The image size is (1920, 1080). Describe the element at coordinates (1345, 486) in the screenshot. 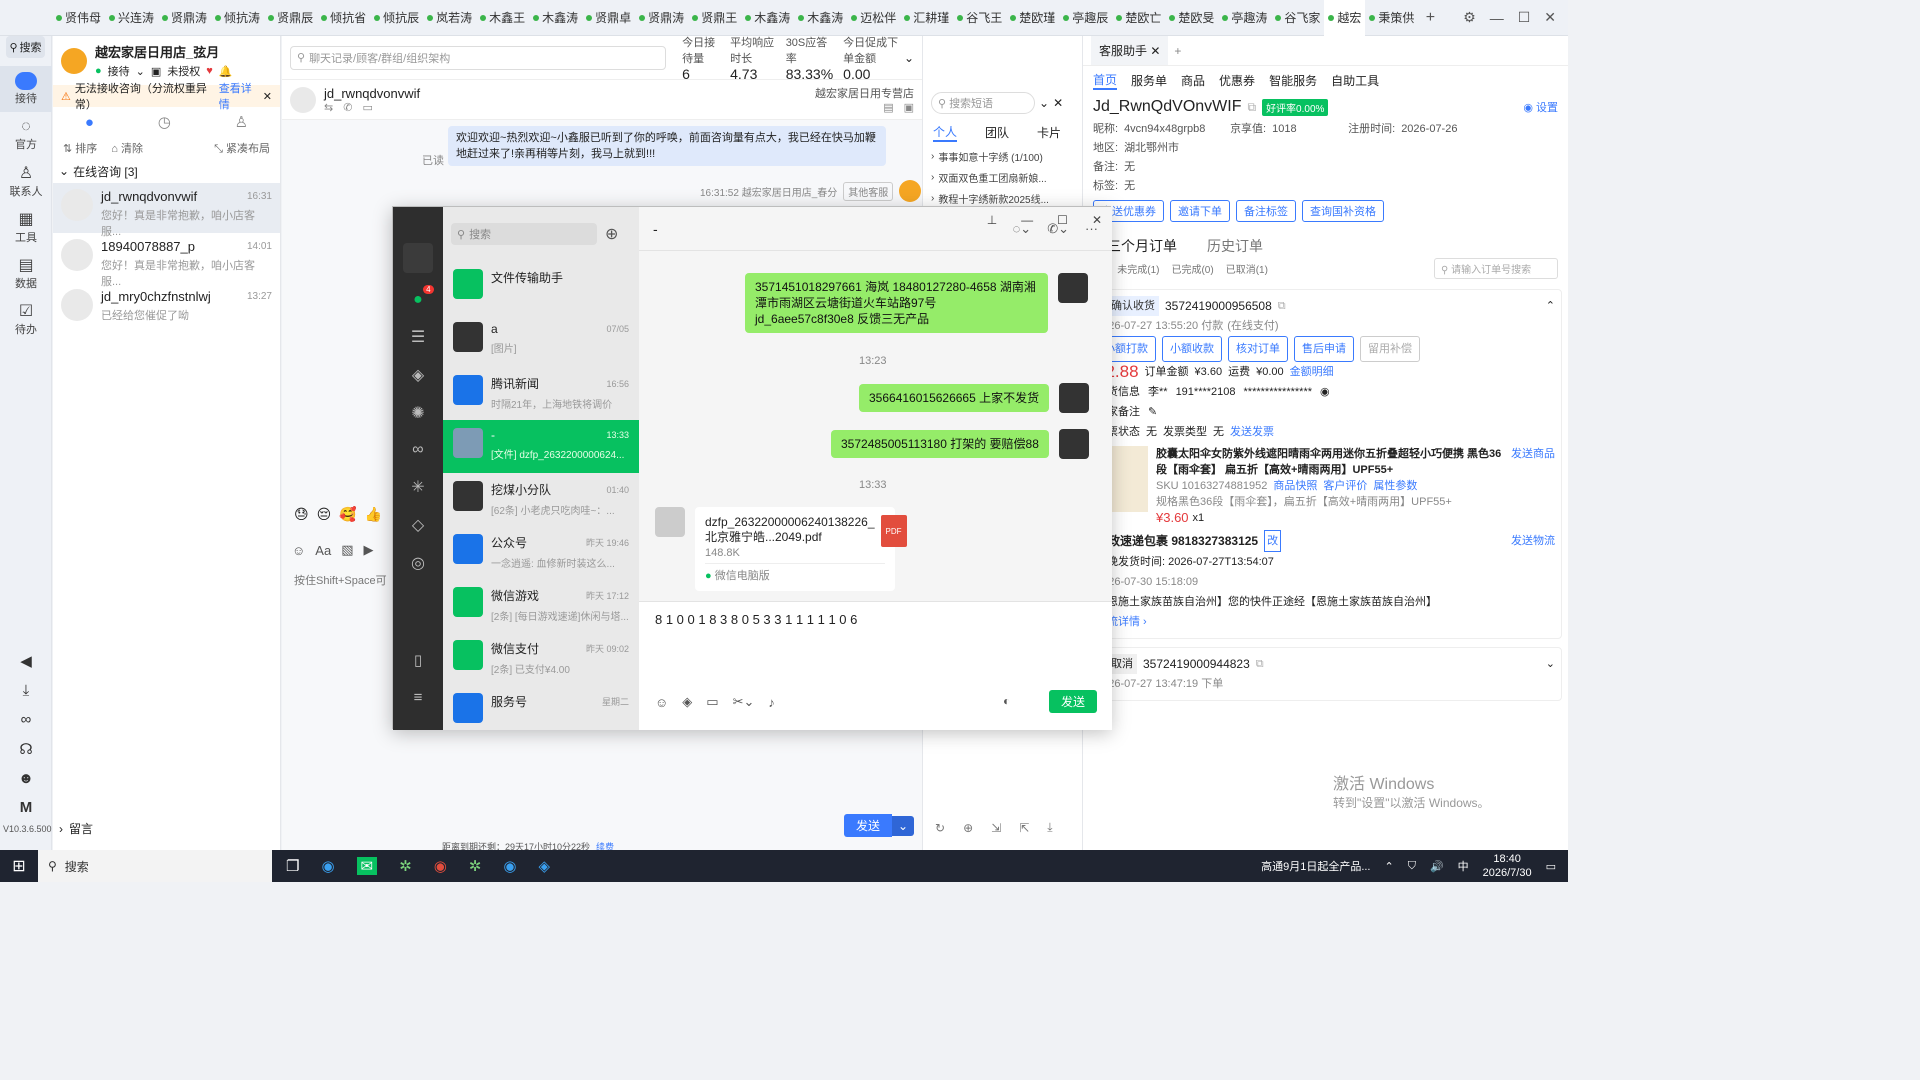

I see `review-link: 客户评价` at that location.